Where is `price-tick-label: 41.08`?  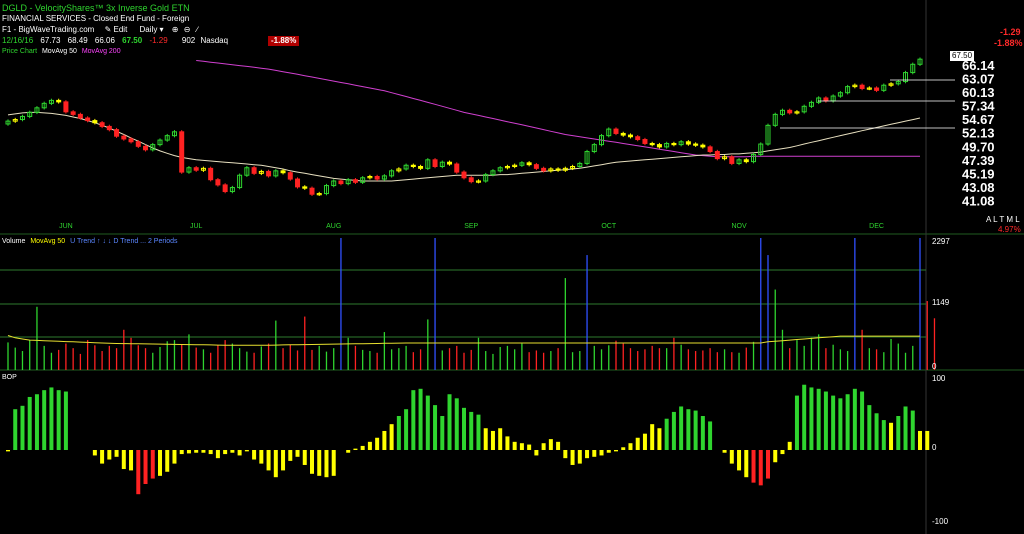 price-tick-label: 41.08 is located at coordinates (978, 201).